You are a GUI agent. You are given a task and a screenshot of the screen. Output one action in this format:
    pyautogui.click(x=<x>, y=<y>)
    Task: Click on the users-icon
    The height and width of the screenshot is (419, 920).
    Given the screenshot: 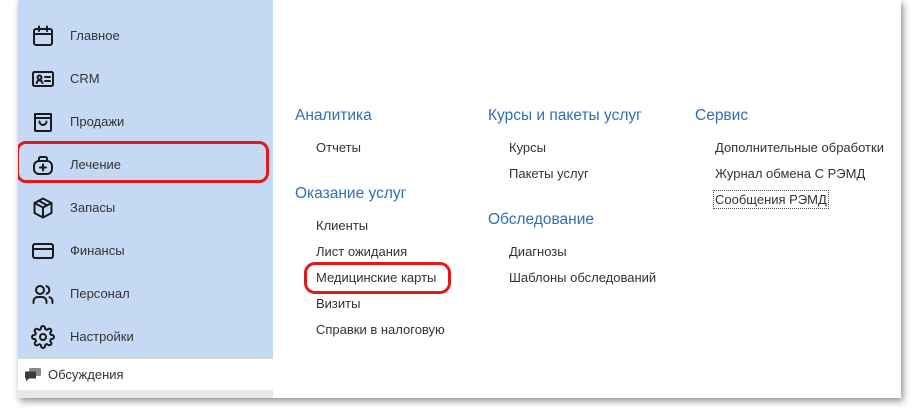 What is the action you would take?
    pyautogui.click(x=43, y=294)
    